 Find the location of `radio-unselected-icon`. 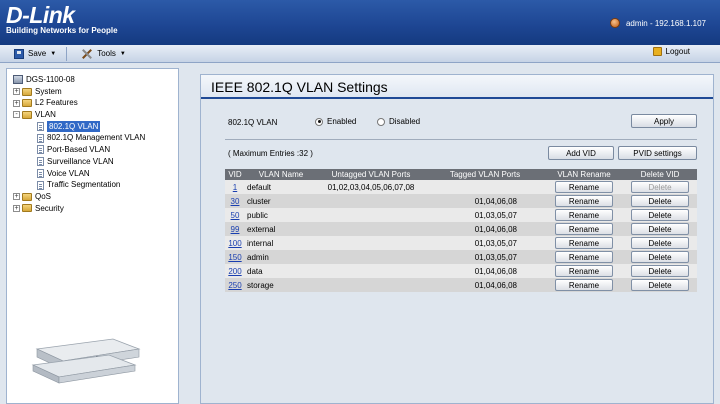

radio-unselected-icon is located at coordinates (381, 121).